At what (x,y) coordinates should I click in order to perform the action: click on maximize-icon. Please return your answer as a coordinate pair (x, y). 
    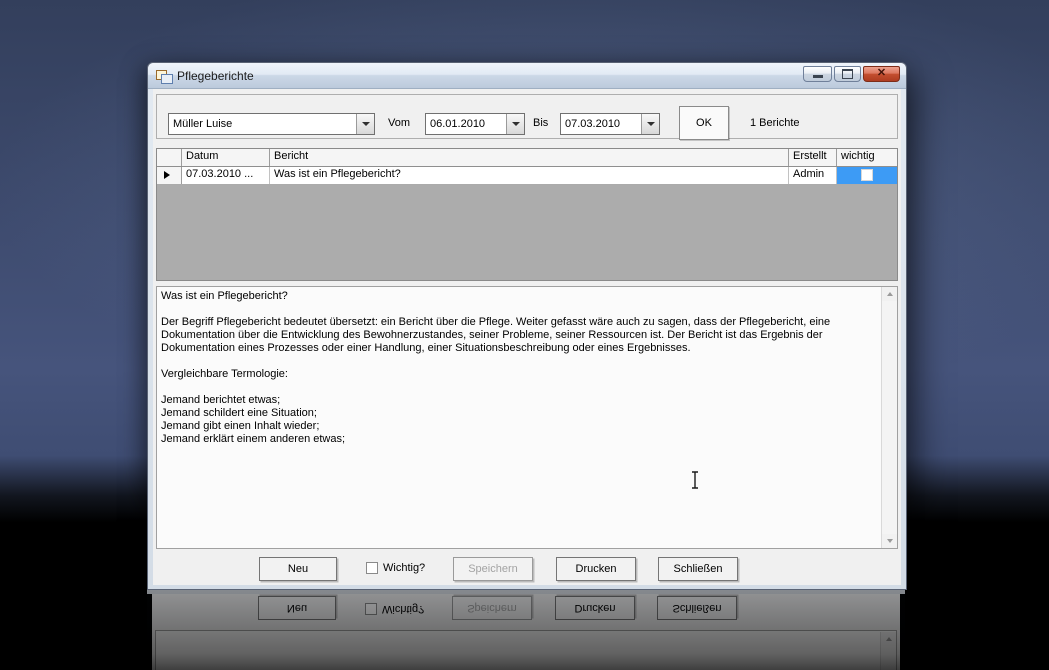
    Looking at the image, I should click on (847, 73).